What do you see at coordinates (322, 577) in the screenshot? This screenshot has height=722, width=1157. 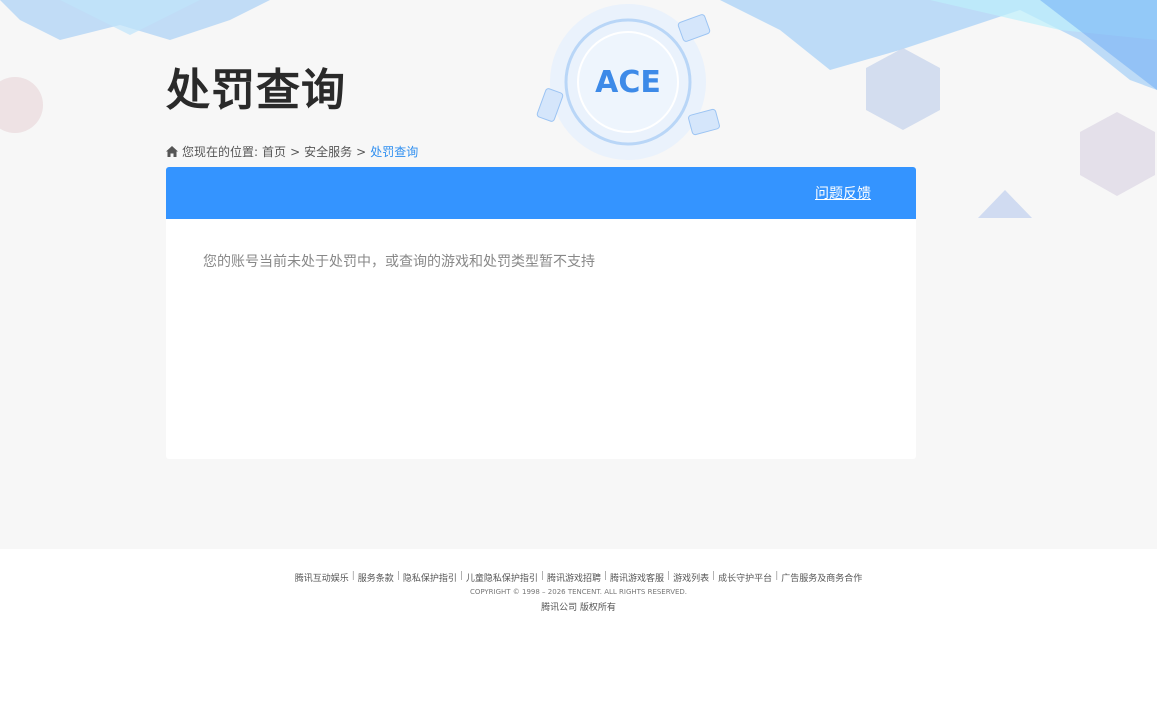 I see `footer-link: 腾讯互动娱乐` at bounding box center [322, 577].